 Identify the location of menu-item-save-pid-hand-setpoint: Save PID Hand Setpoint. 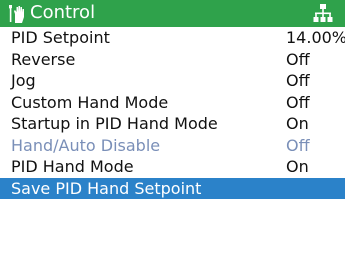
(172, 188).